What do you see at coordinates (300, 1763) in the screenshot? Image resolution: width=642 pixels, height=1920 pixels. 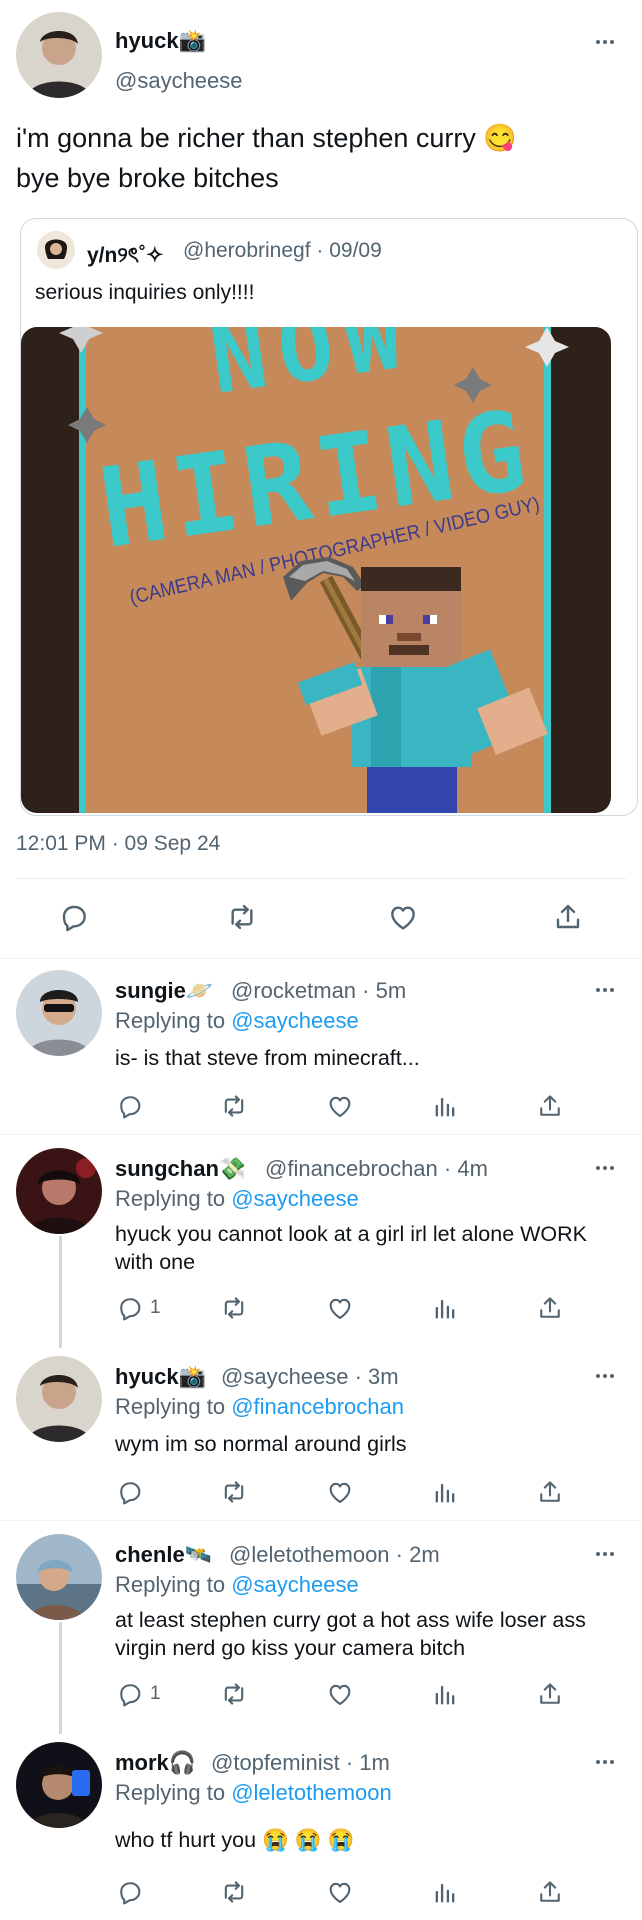 I see `reply-author-meta: @topfeminist · 1m` at bounding box center [300, 1763].